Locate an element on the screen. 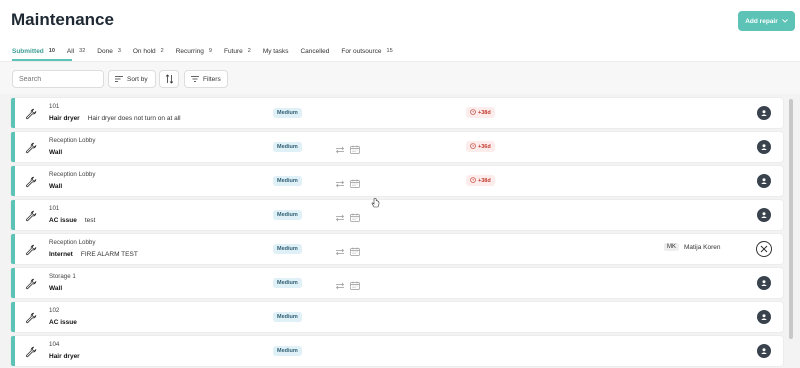  tab-all: All 32 is located at coordinates (76, 51).